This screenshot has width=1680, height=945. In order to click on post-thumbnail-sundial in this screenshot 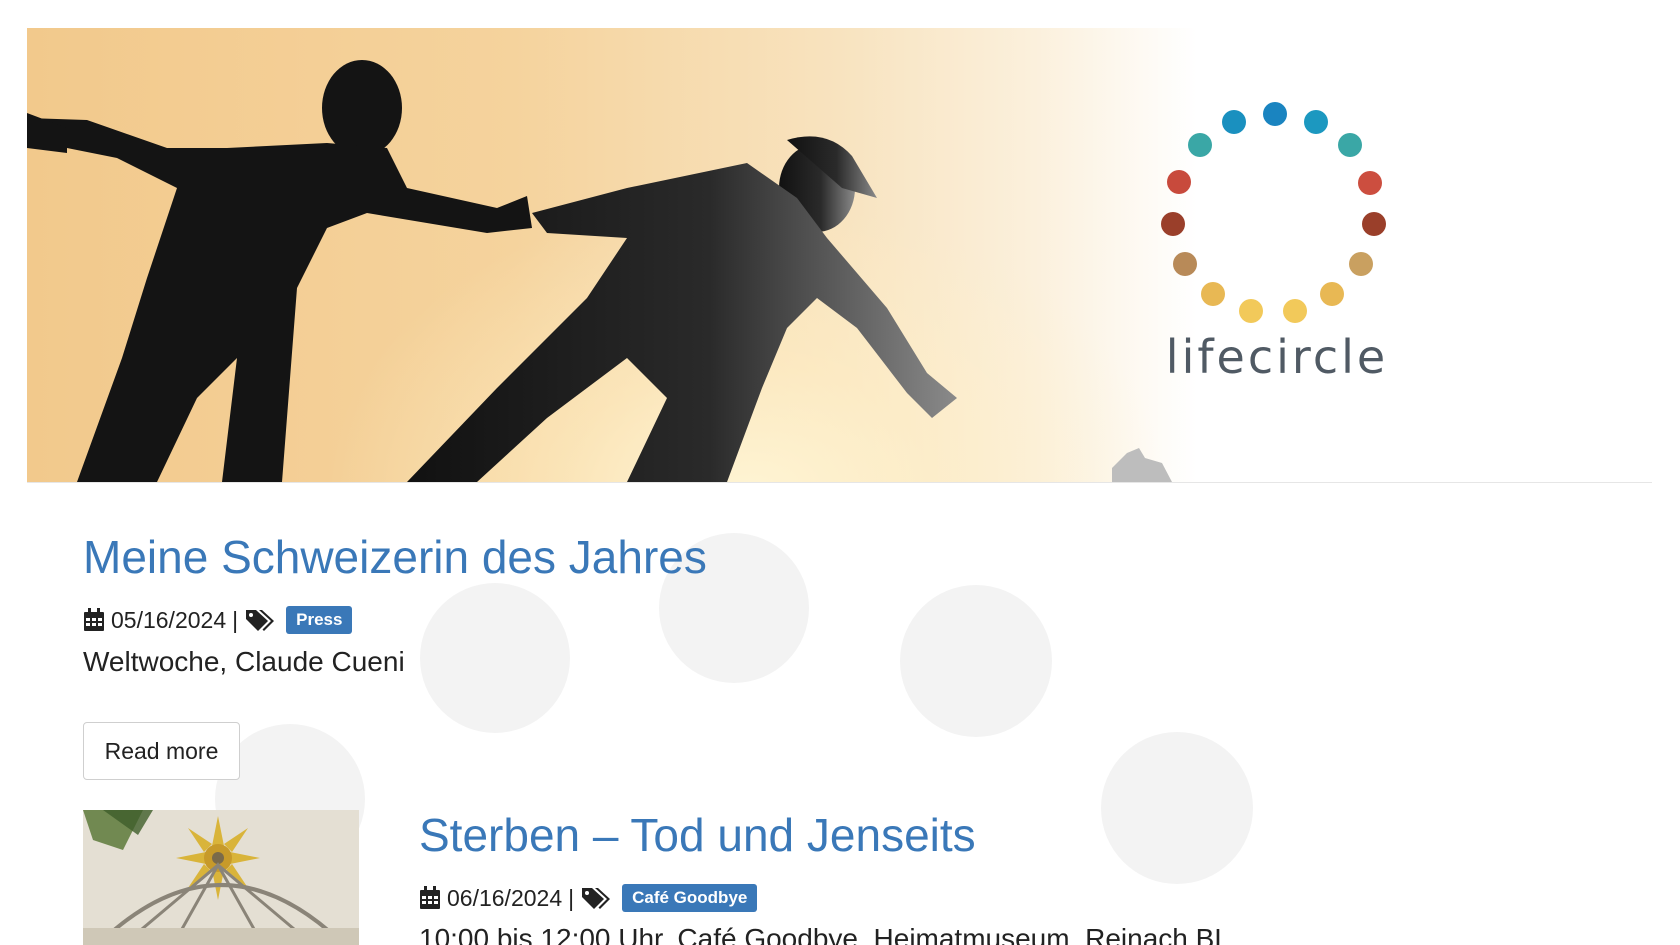, I will do `click(221, 877)`.